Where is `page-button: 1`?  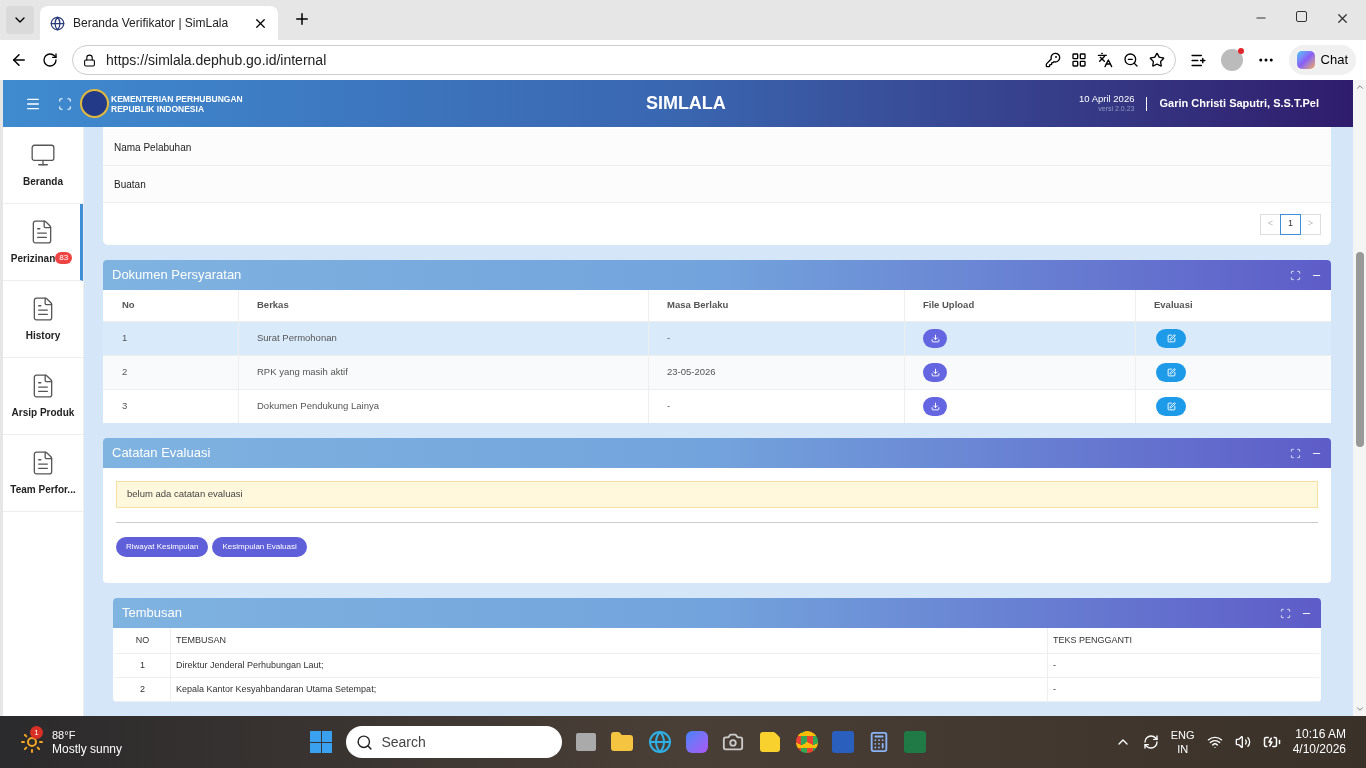 page-button: 1 is located at coordinates (1290, 224).